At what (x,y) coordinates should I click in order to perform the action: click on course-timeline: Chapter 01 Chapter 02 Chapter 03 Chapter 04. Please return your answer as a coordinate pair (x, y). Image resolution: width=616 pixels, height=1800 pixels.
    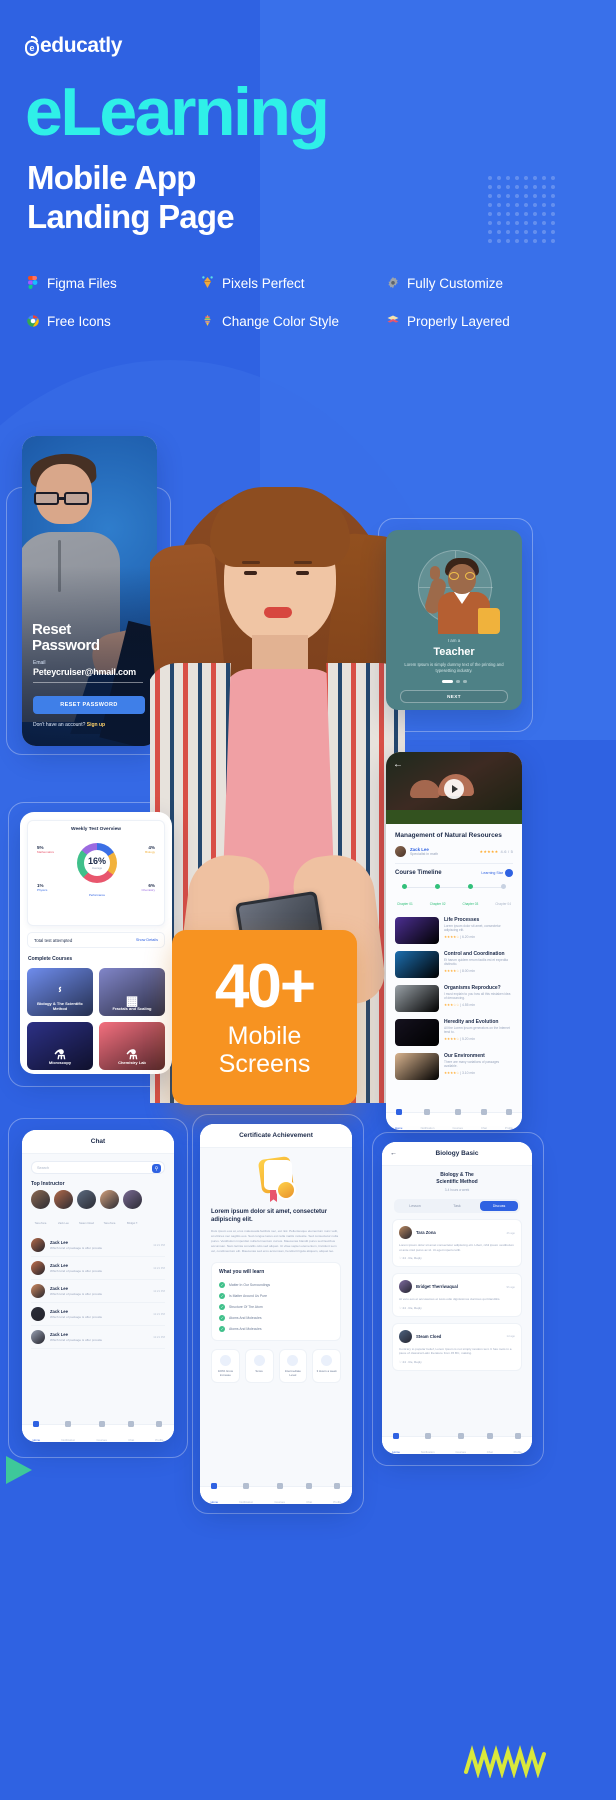
    Looking at the image, I should click on (454, 897).